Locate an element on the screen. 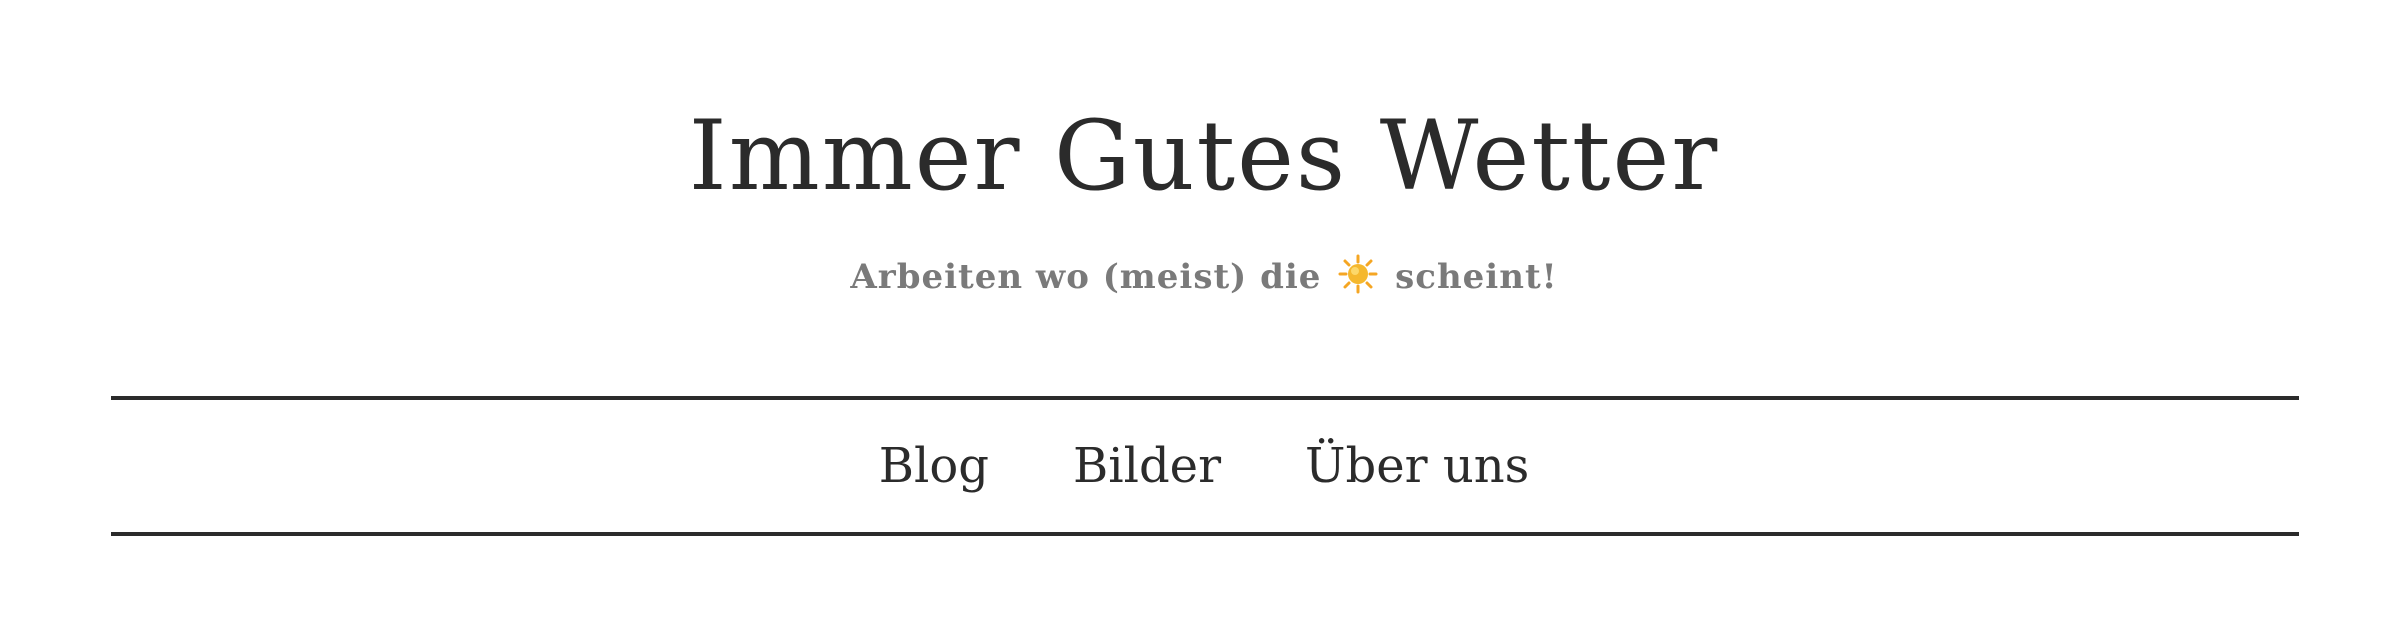  tagline-text-end: scheint! is located at coordinates (1476, 277).